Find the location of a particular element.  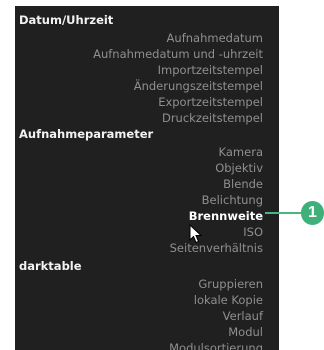

menu-item-exportzeitstempel: Exportzeitstempel is located at coordinates (147, 102).